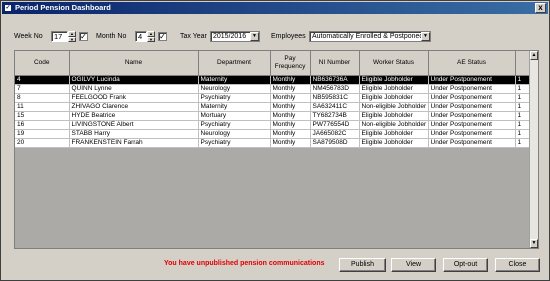 Image resolution: width=550 pixels, height=281 pixels. I want to click on table-cell: NM456783D, so click(335, 89).